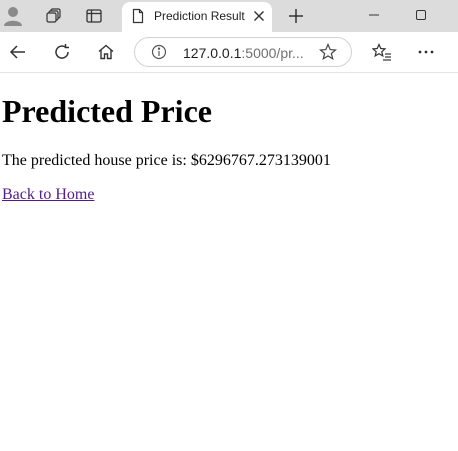  I want to click on home-icon, so click(106, 52).